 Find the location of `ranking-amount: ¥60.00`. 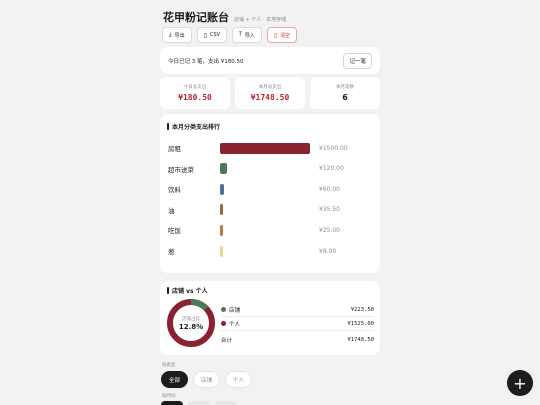

ranking-amount: ¥60.00 is located at coordinates (329, 189).